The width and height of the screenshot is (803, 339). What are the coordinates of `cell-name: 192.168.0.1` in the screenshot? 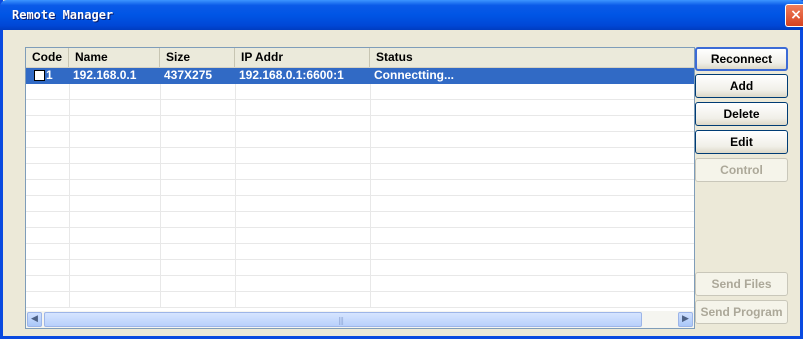 It's located at (105, 75).